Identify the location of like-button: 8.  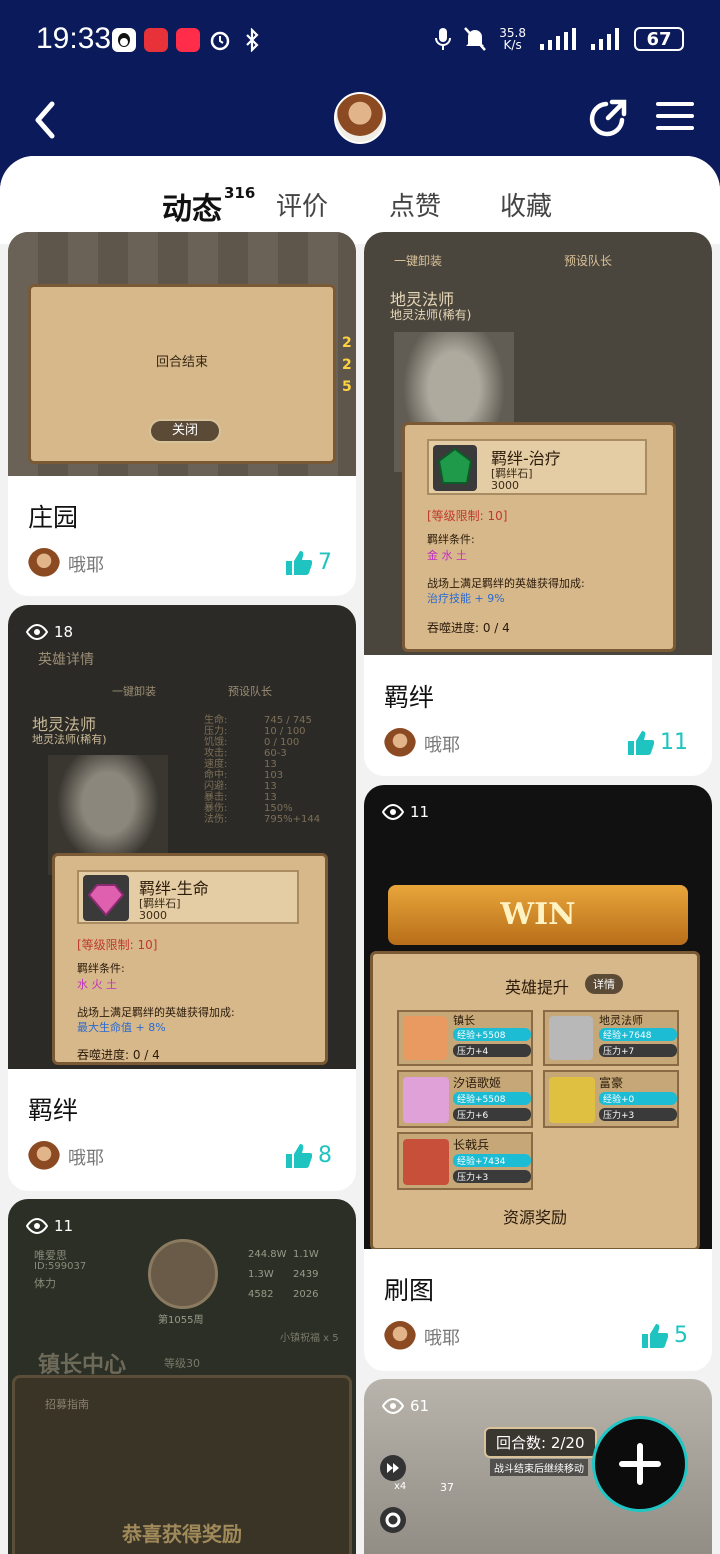
(309, 1155).